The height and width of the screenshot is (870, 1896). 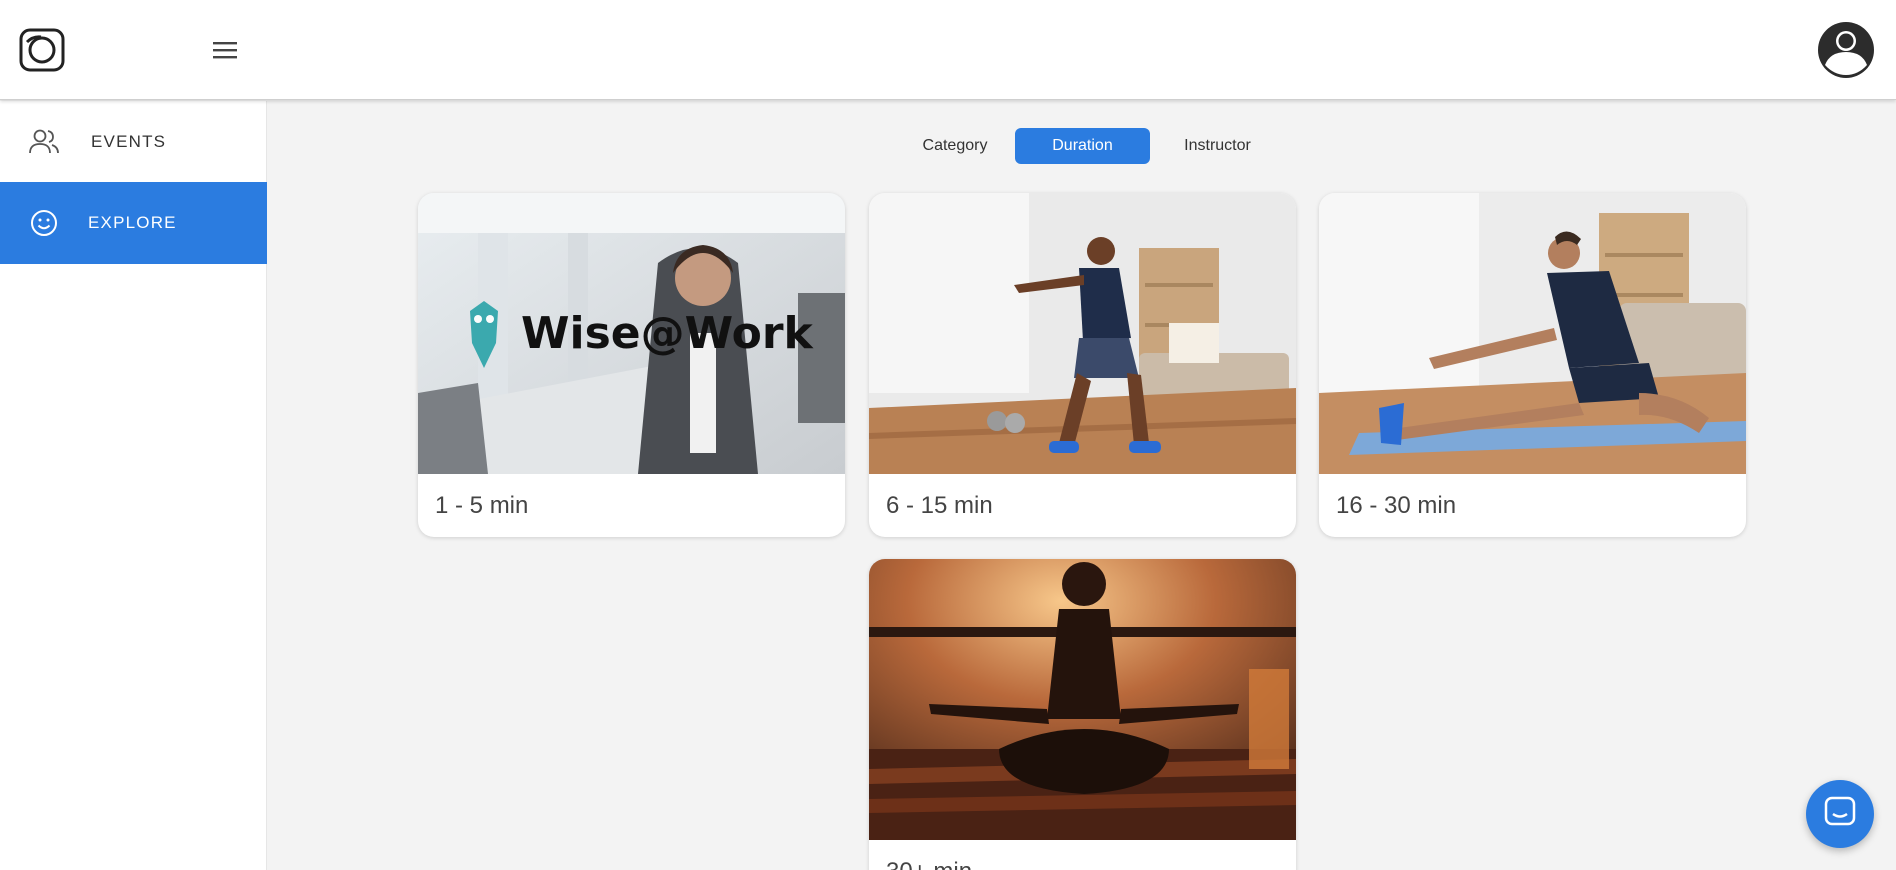 What do you see at coordinates (44, 223) in the screenshot?
I see `smiley-icon` at bounding box center [44, 223].